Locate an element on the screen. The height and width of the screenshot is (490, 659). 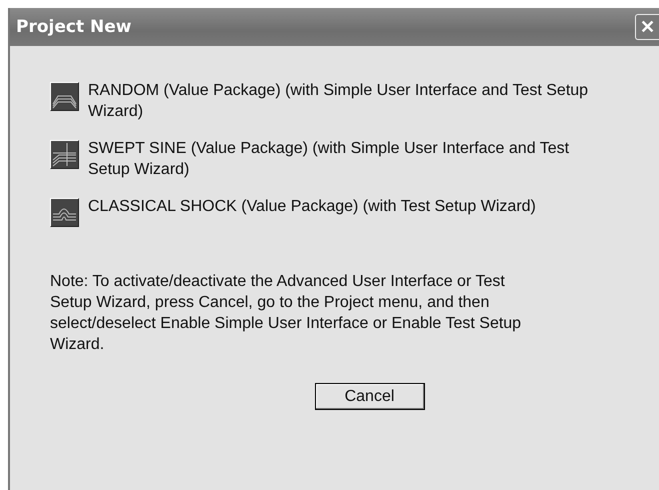
option-label: SWEPT SINE (Value Package) (with Simple User Interface and Test Setup Wizard) is located at coordinates (329, 159).